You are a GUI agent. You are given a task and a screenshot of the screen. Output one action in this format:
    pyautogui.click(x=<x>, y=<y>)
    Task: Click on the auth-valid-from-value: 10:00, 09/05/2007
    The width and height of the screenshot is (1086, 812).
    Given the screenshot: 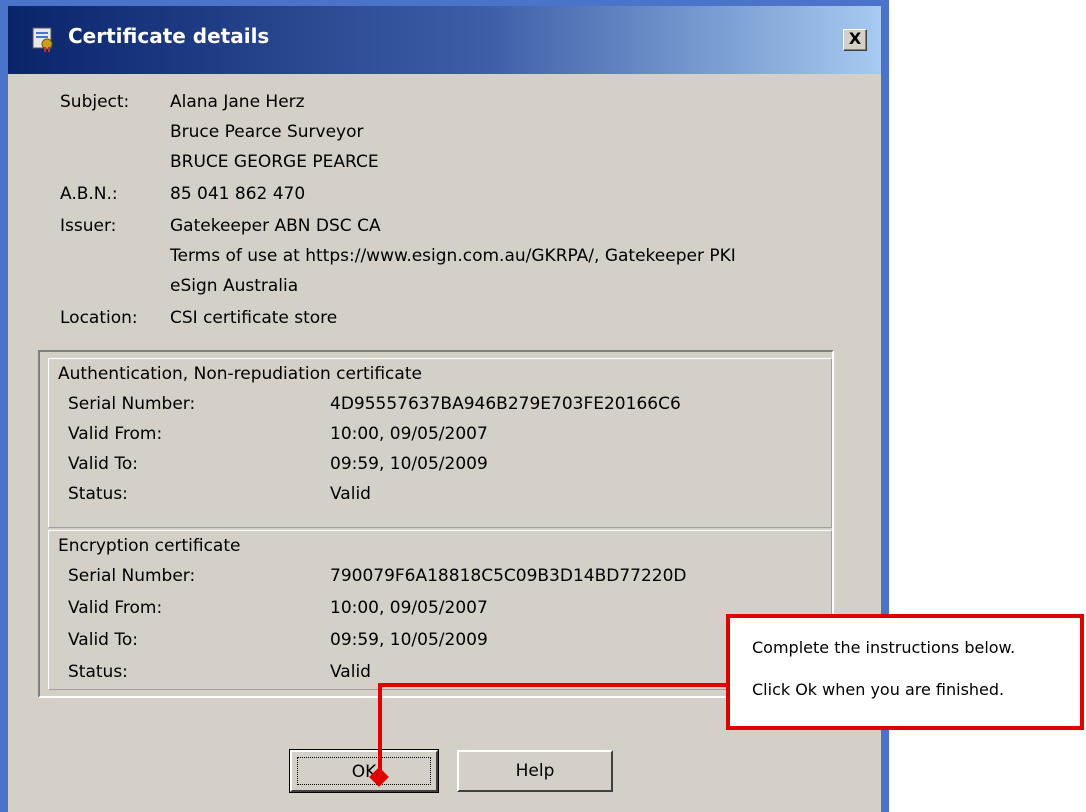 What is the action you would take?
    pyautogui.click(x=409, y=434)
    